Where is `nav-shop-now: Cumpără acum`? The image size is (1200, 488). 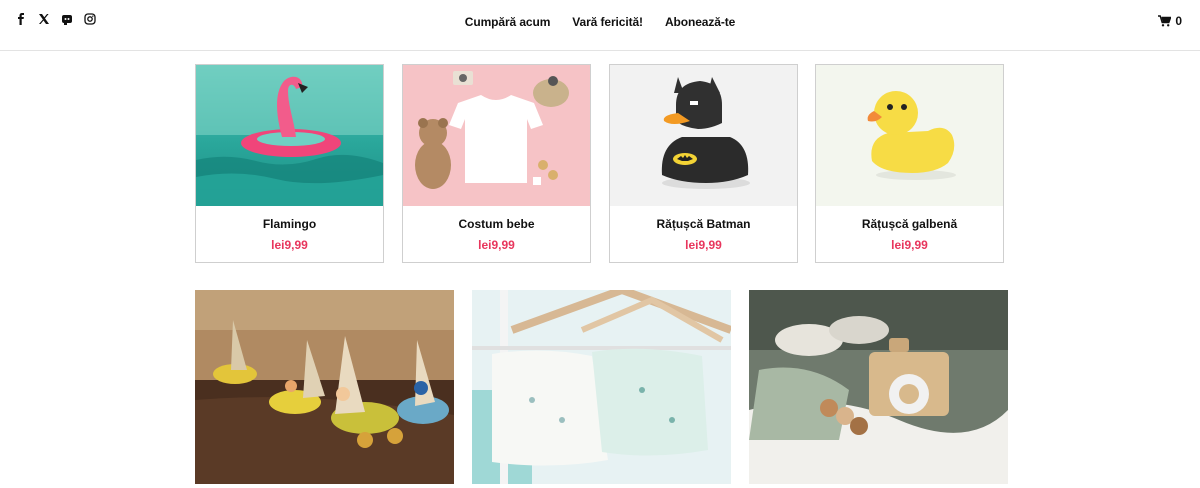
nav-shop-now: Cumpără acum is located at coordinates (508, 22).